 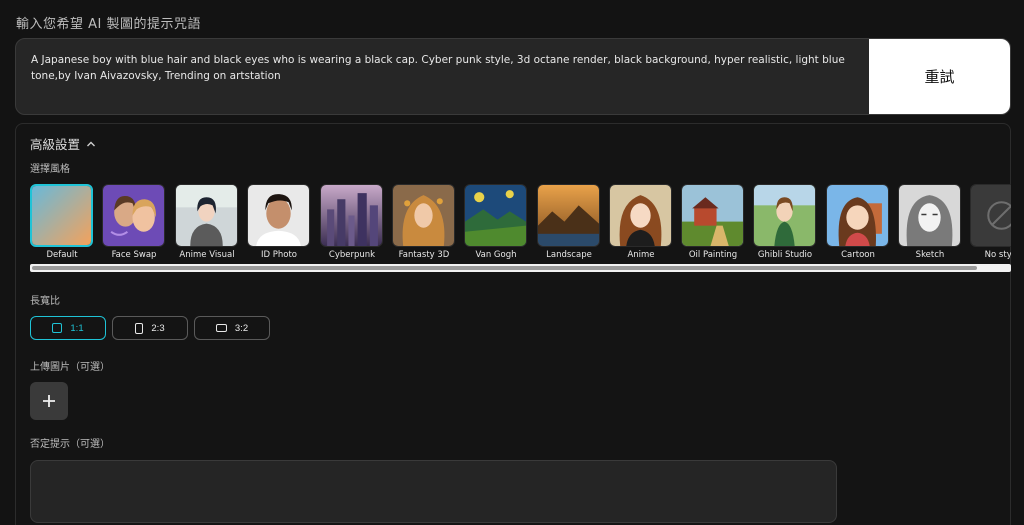 I want to click on negative-prompt-input, so click(x=433, y=491).